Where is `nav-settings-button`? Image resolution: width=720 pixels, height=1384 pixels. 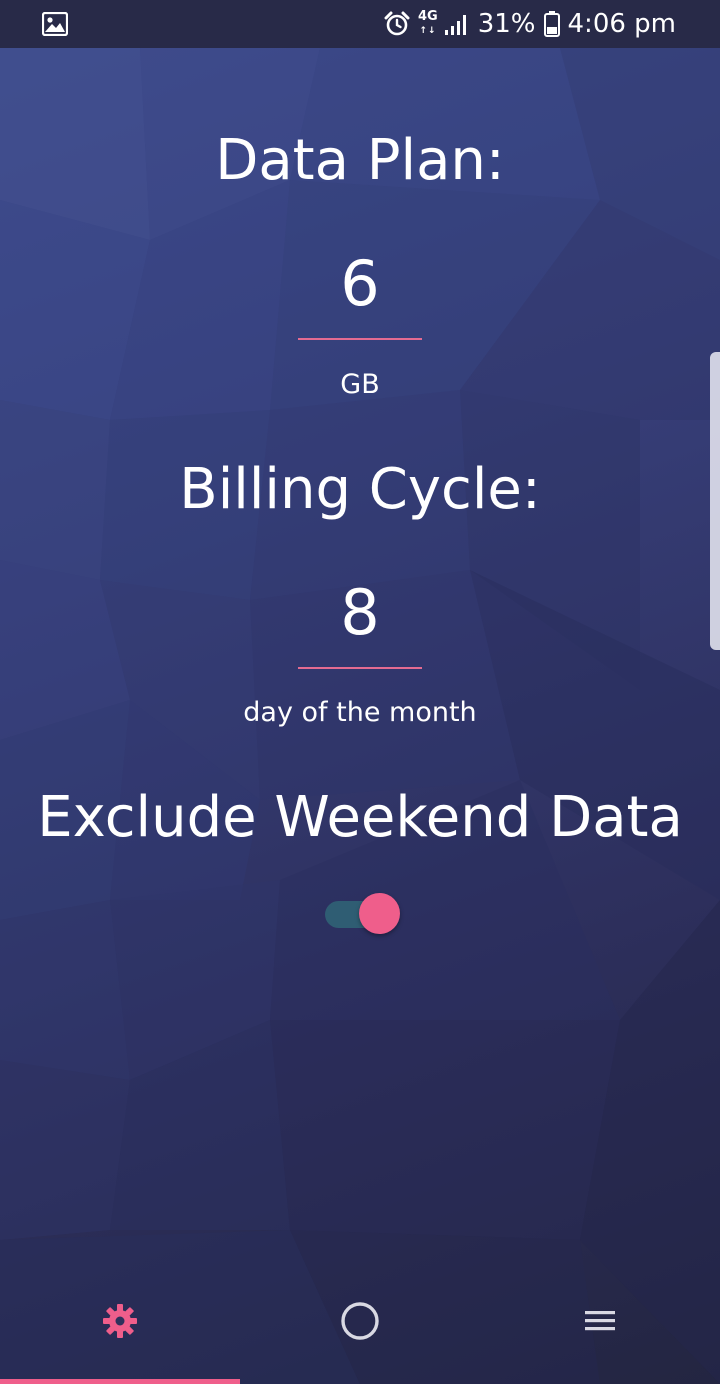 nav-settings-button is located at coordinates (120, 1321).